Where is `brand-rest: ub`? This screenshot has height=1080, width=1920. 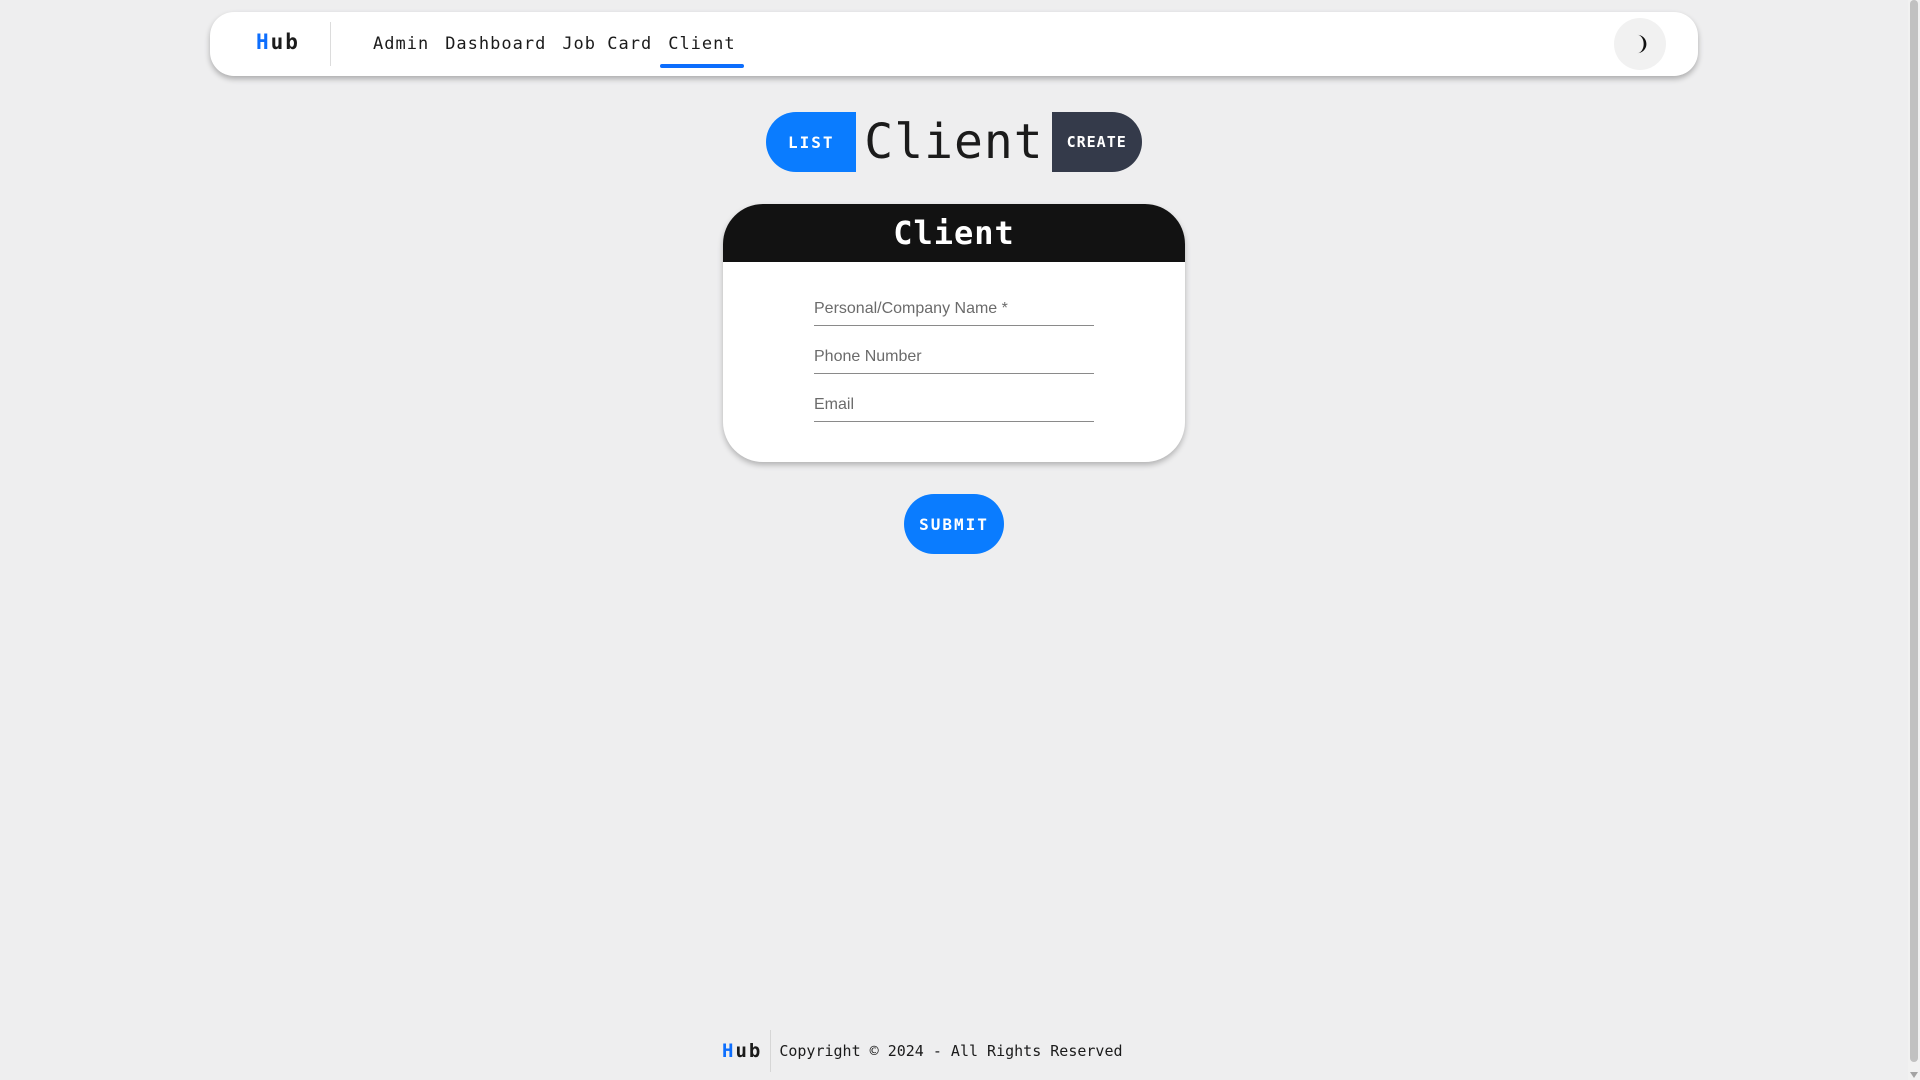 brand-rest: ub is located at coordinates (285, 42).